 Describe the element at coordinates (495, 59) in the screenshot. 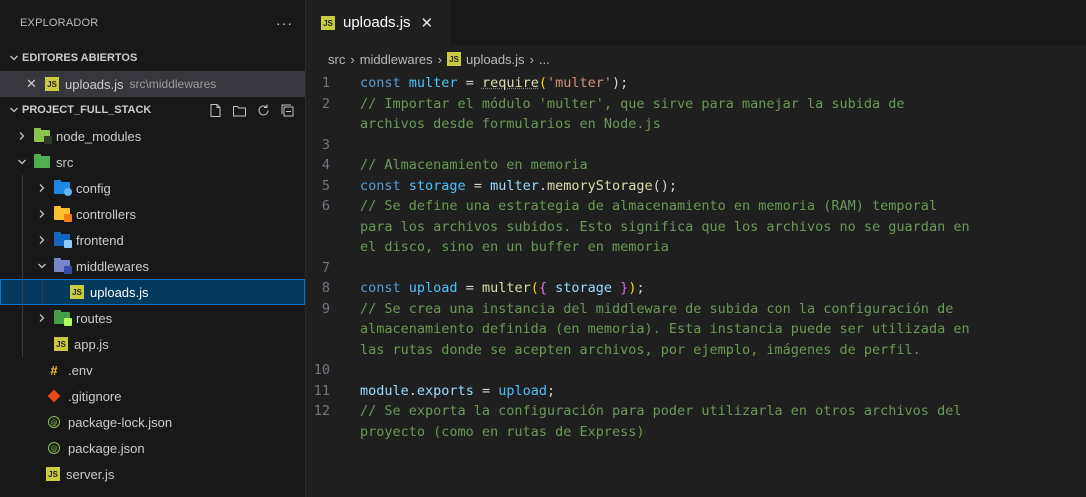

I see `breadcrumb-file: uploads.js` at that location.